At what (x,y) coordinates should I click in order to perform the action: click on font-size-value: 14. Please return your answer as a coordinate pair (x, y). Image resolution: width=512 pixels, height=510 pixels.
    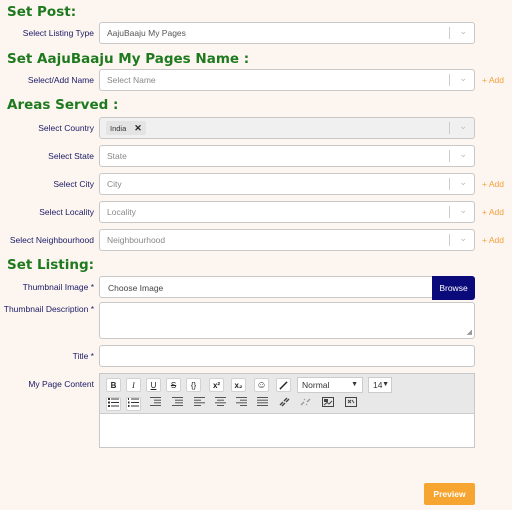
    Looking at the image, I should click on (378, 385).